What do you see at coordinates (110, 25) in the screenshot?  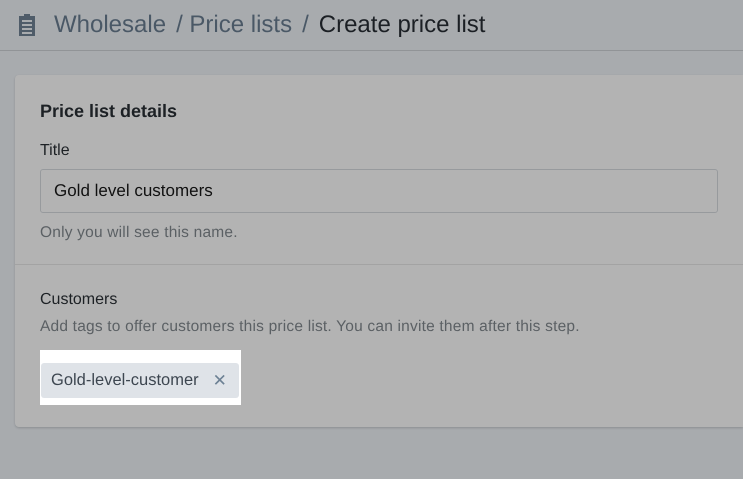 I see `breadcrumb-link: Wholesale` at bounding box center [110, 25].